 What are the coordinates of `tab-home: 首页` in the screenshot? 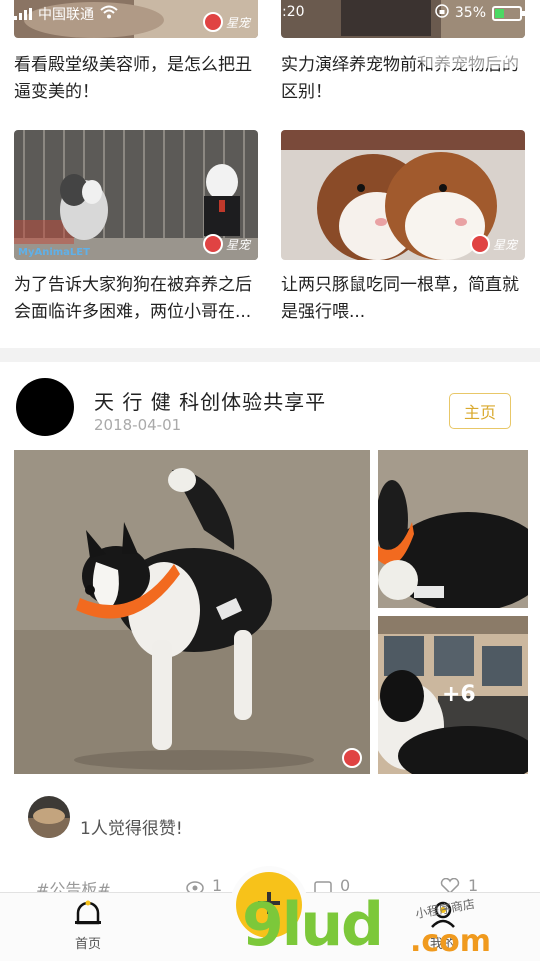 It's located at (88, 925).